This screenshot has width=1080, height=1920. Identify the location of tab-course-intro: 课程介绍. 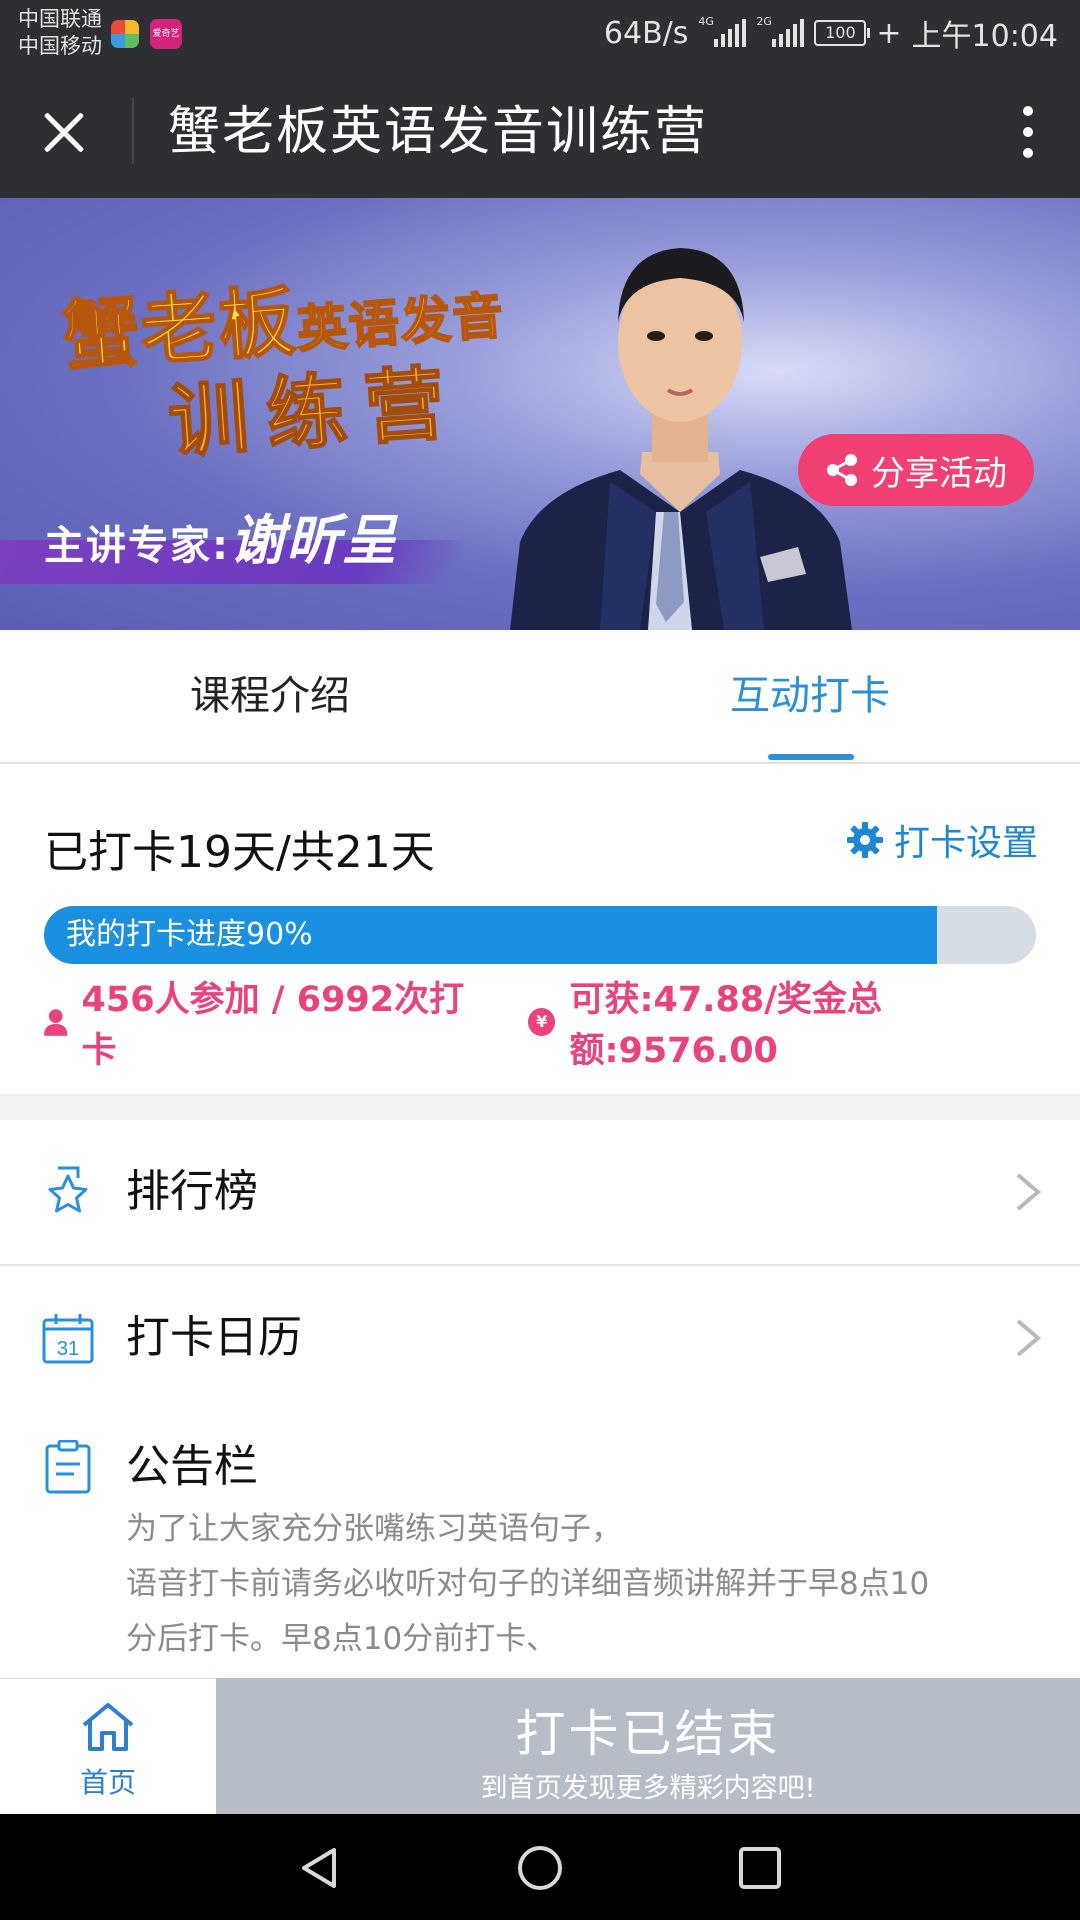
(270, 696).